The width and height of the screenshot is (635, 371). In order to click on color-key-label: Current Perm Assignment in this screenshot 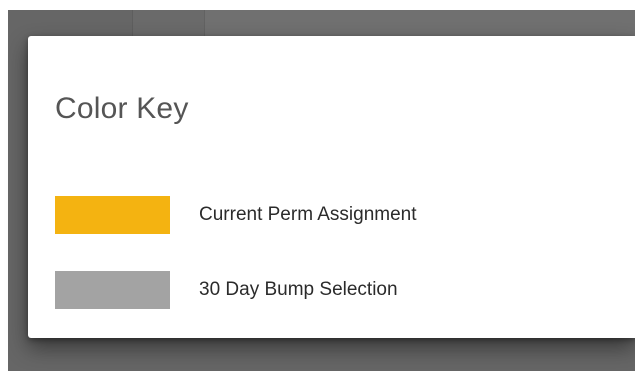, I will do `click(308, 214)`.